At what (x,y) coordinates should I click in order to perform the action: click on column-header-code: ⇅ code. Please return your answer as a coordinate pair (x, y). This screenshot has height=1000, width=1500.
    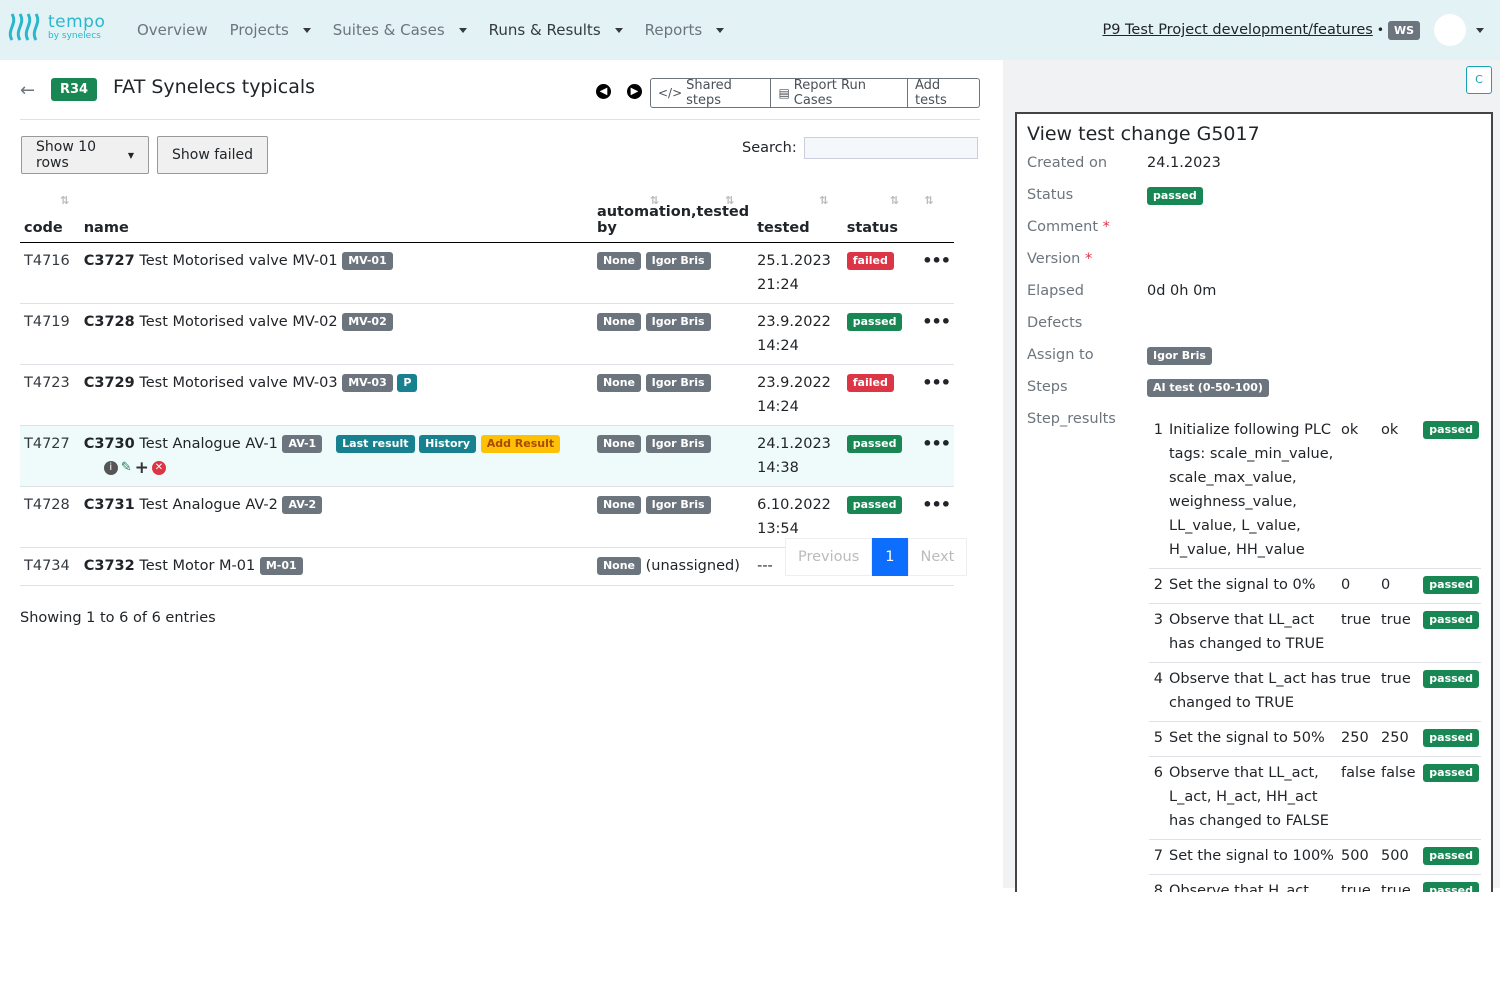
    Looking at the image, I should click on (50, 213).